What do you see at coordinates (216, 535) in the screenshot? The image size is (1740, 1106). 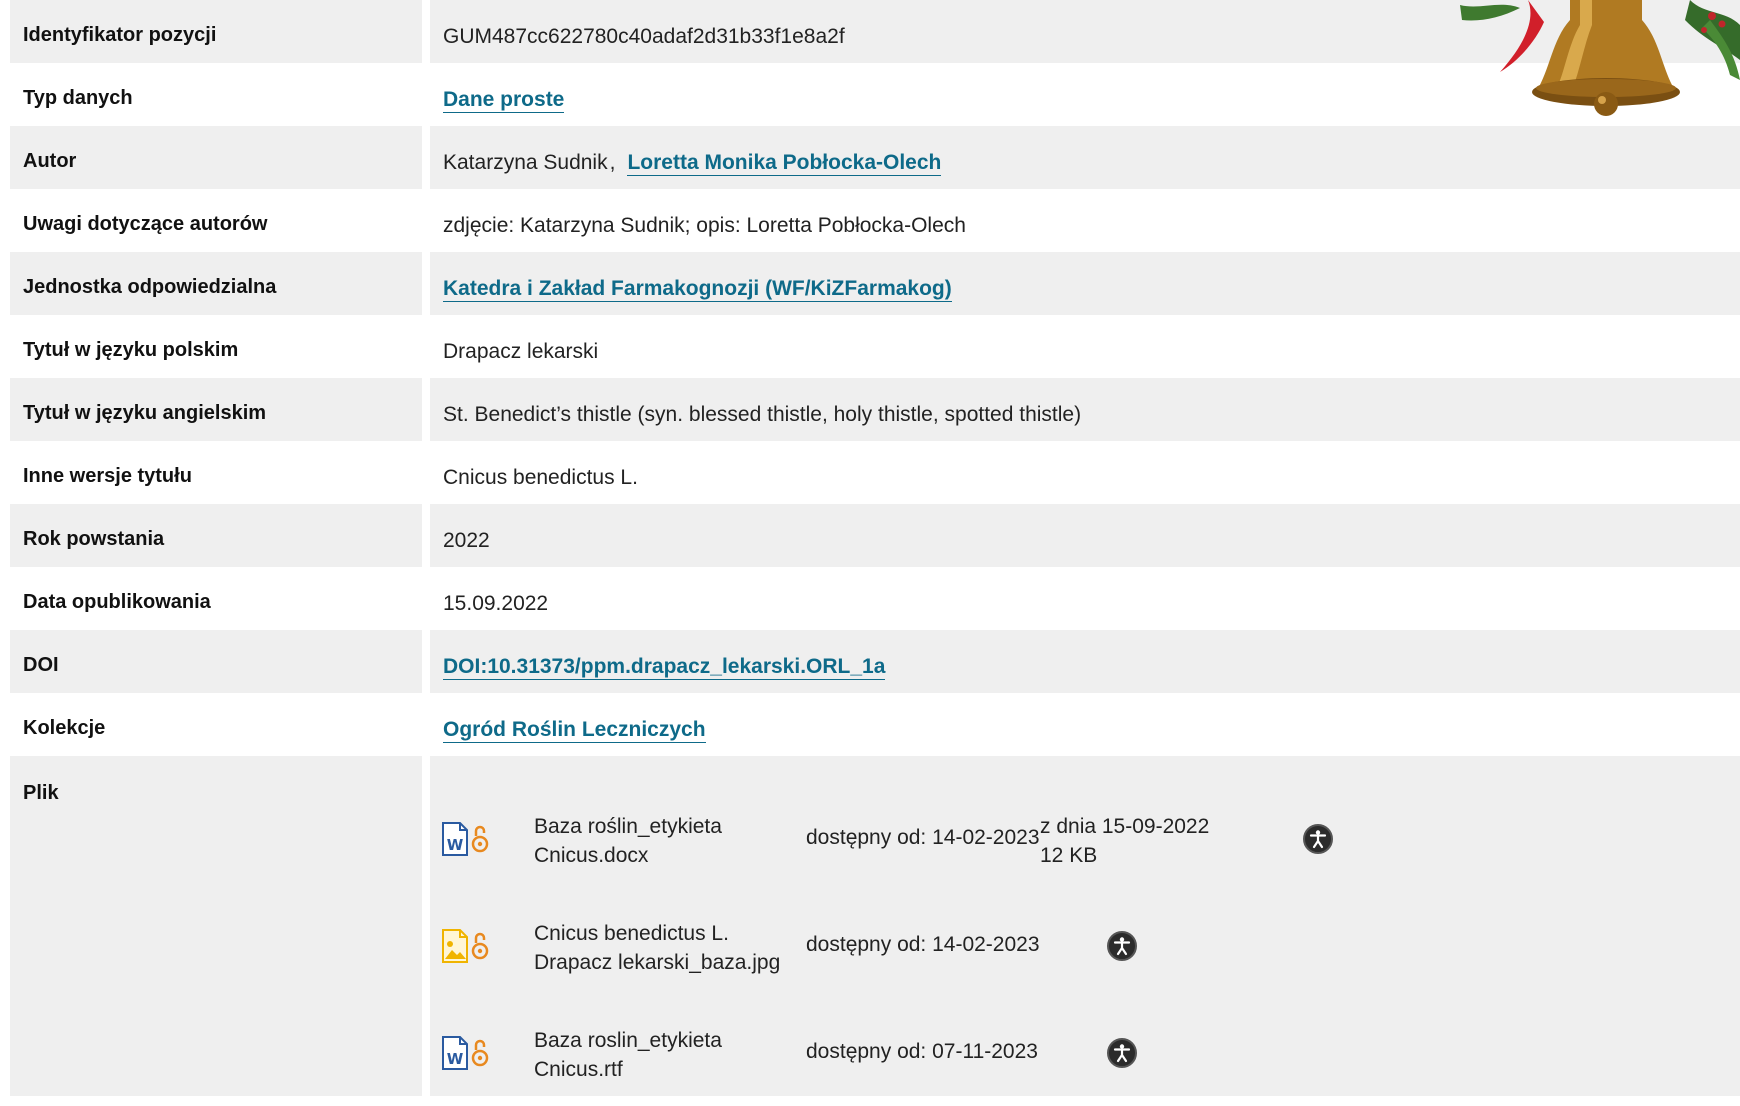 I see `label-year: Rok powstania` at bounding box center [216, 535].